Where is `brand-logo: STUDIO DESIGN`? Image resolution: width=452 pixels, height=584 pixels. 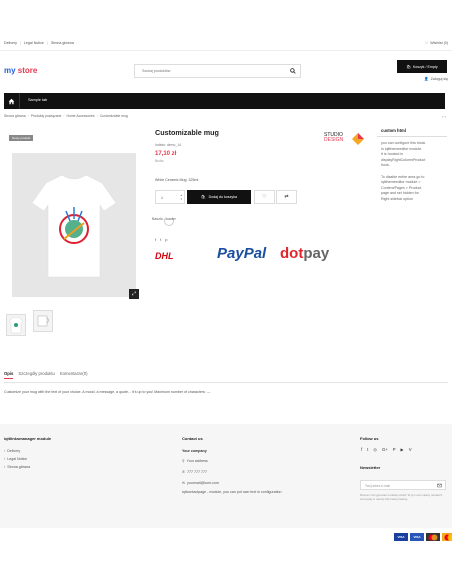 brand-logo: STUDIO DESIGN is located at coordinates (344, 139).